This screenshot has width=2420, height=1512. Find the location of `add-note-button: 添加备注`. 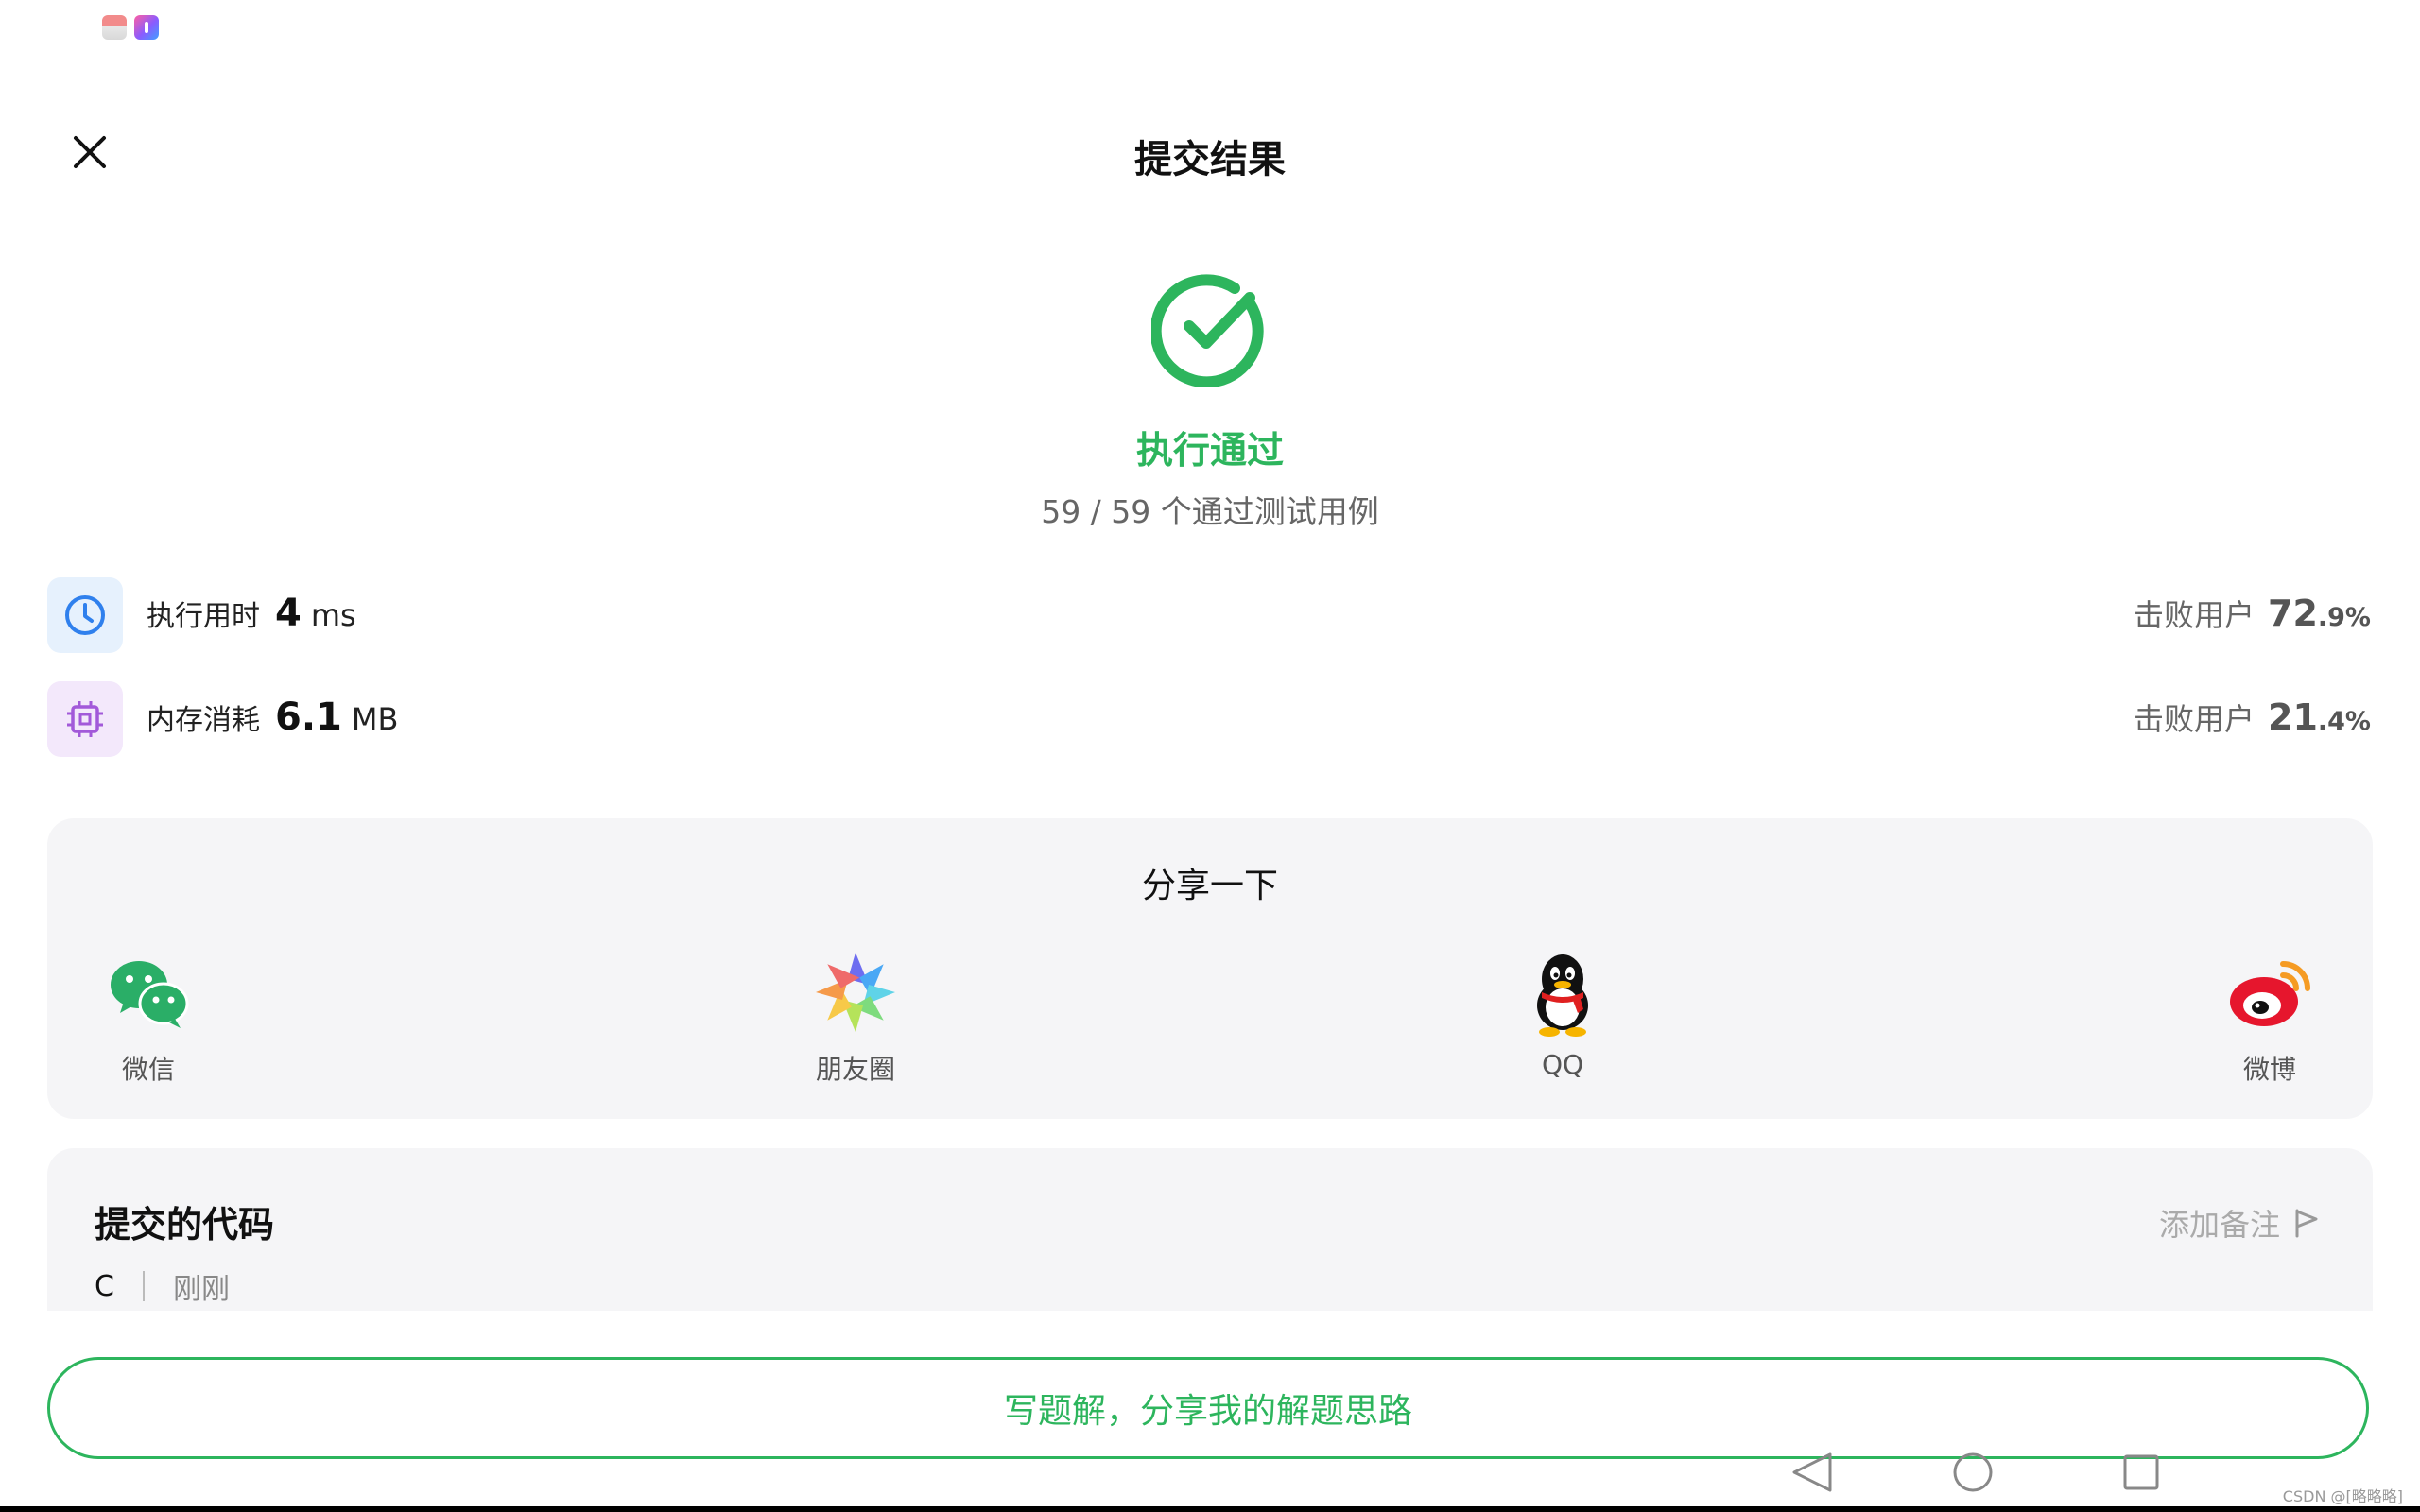

add-note-button: 添加备注 is located at coordinates (2239, 1223).